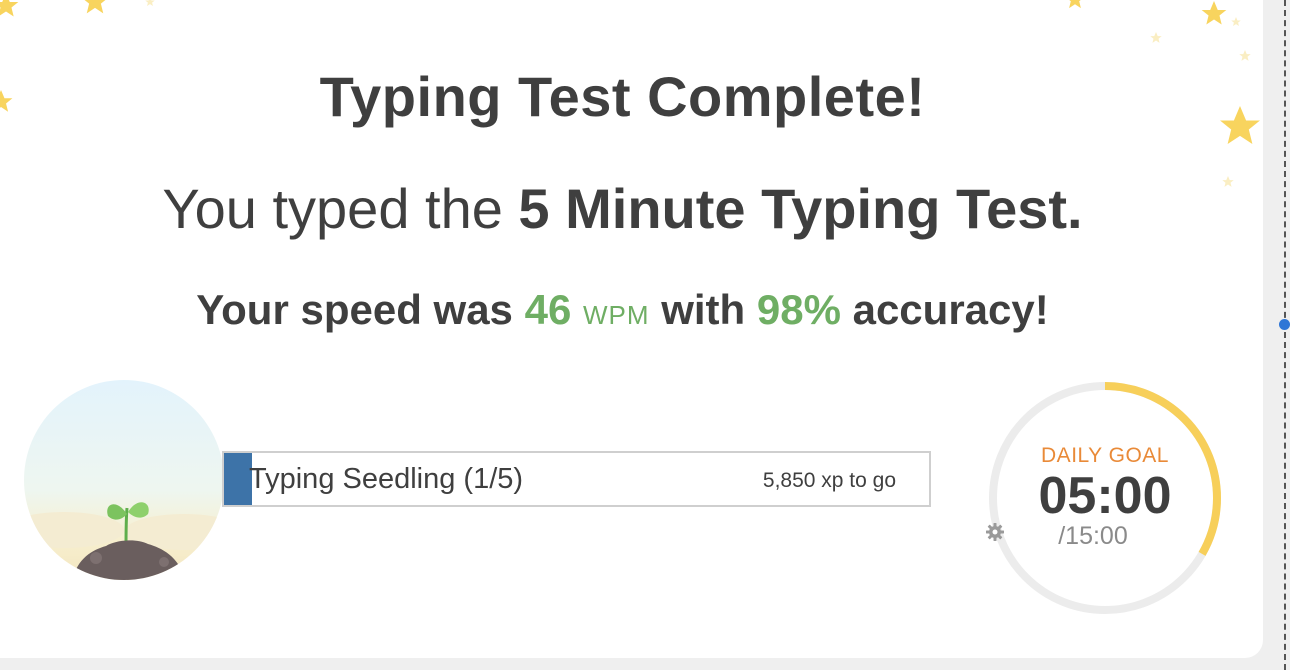  I want to click on daily-goal-label: DAILY GOAL, so click(1105, 455).